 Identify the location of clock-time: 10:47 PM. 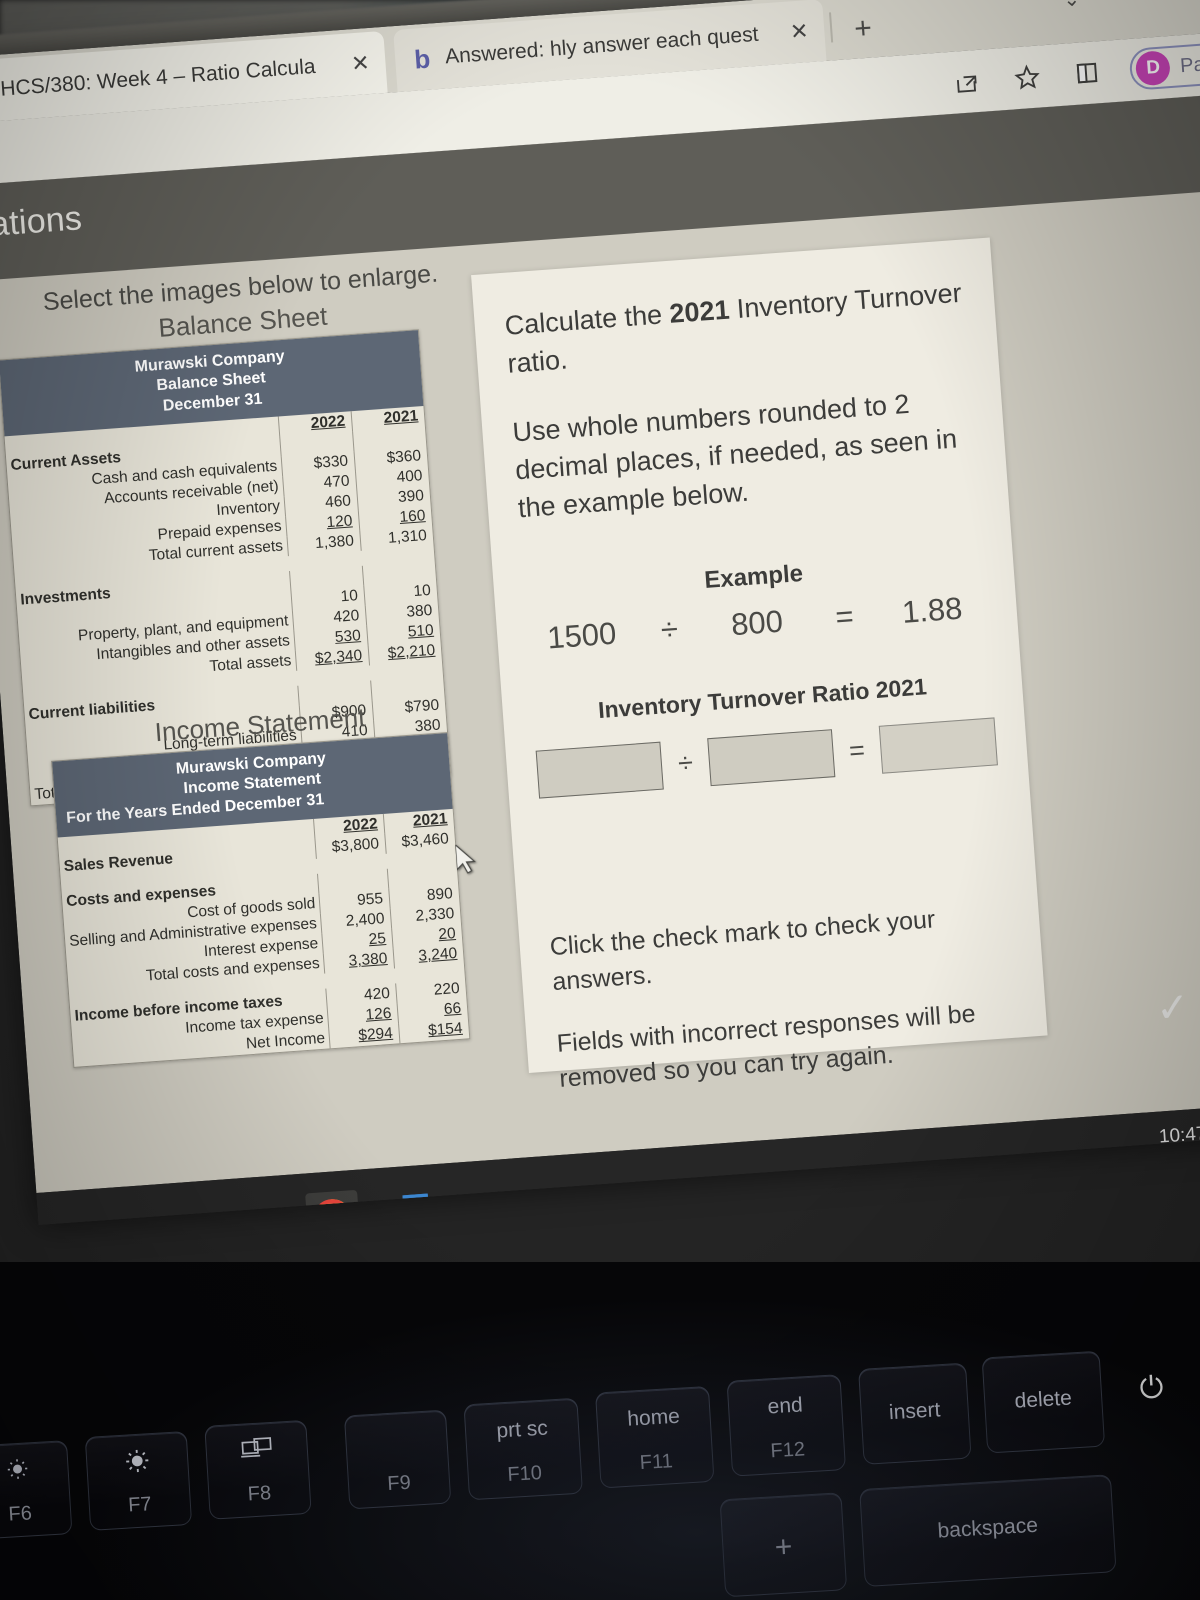
(1179, 1134).